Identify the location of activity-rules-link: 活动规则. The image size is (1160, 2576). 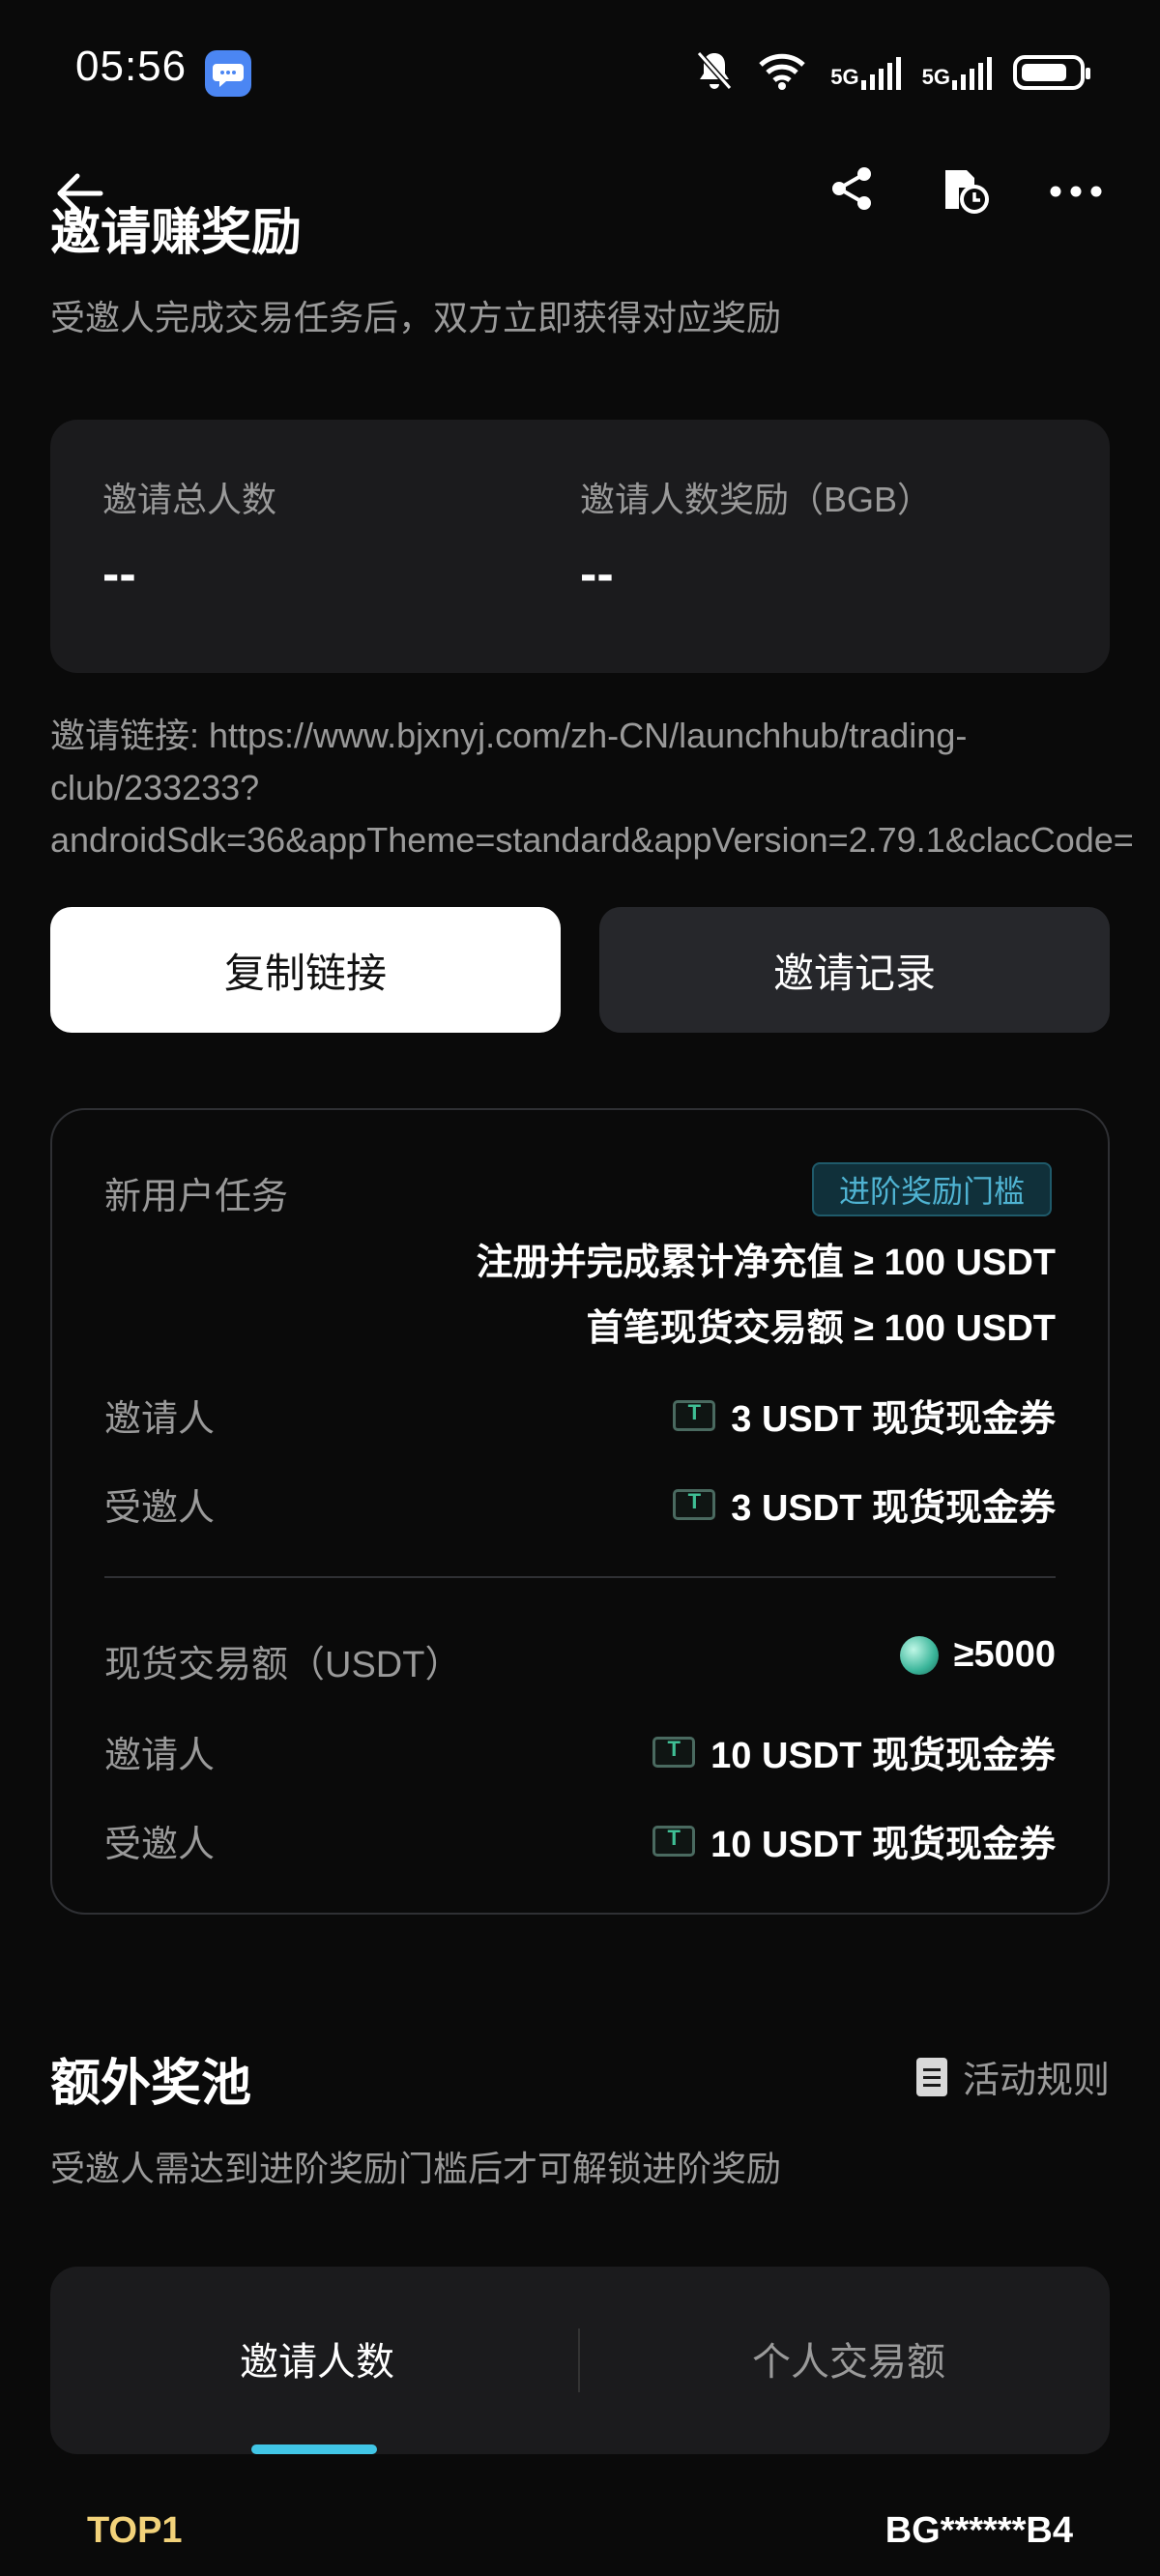
(1013, 2076).